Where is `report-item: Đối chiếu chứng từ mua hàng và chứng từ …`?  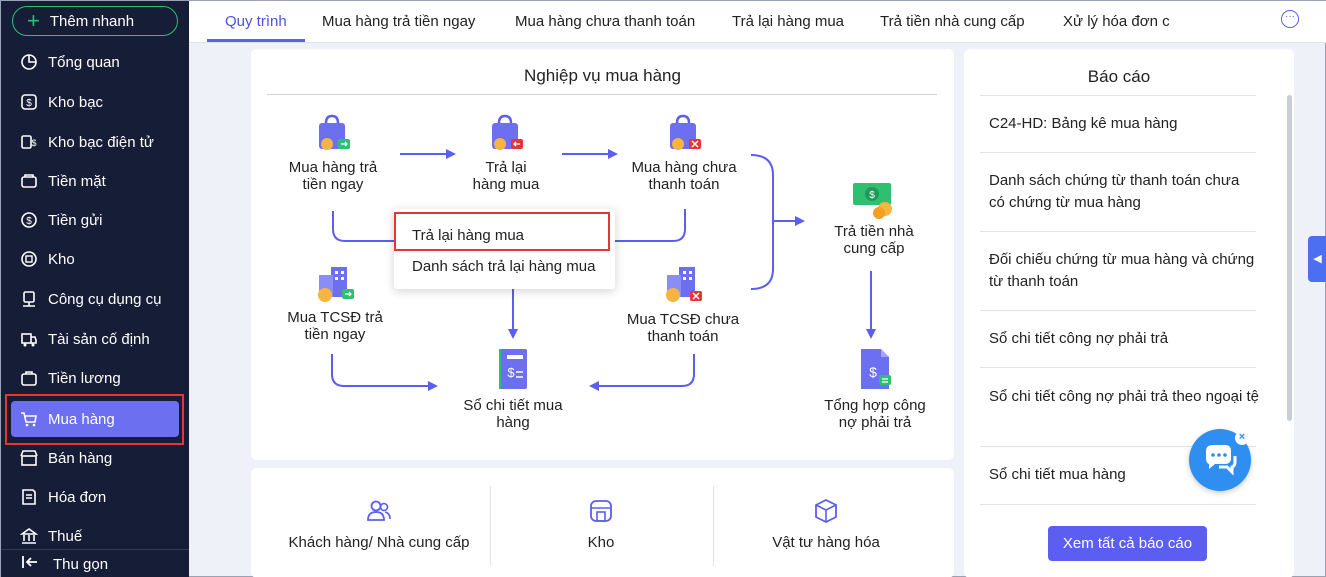 report-item: Đối chiếu chứng từ mua hàng và chứng từ … is located at coordinates (1124, 271).